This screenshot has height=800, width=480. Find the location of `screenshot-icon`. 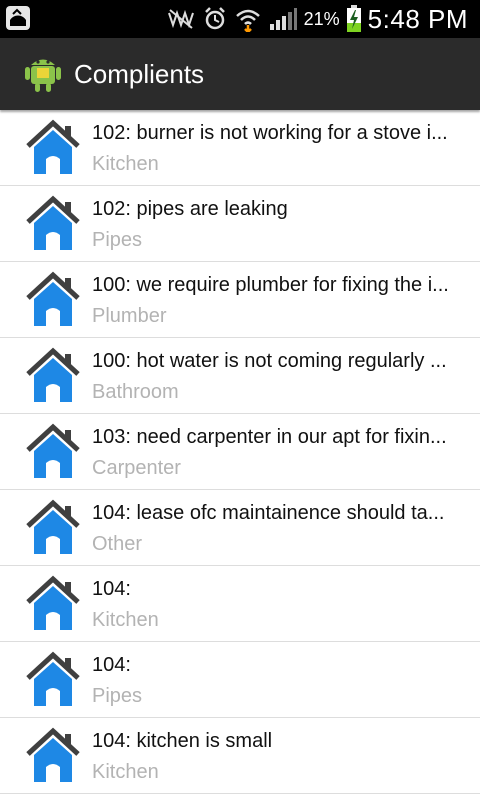

screenshot-icon is located at coordinates (18, 18).